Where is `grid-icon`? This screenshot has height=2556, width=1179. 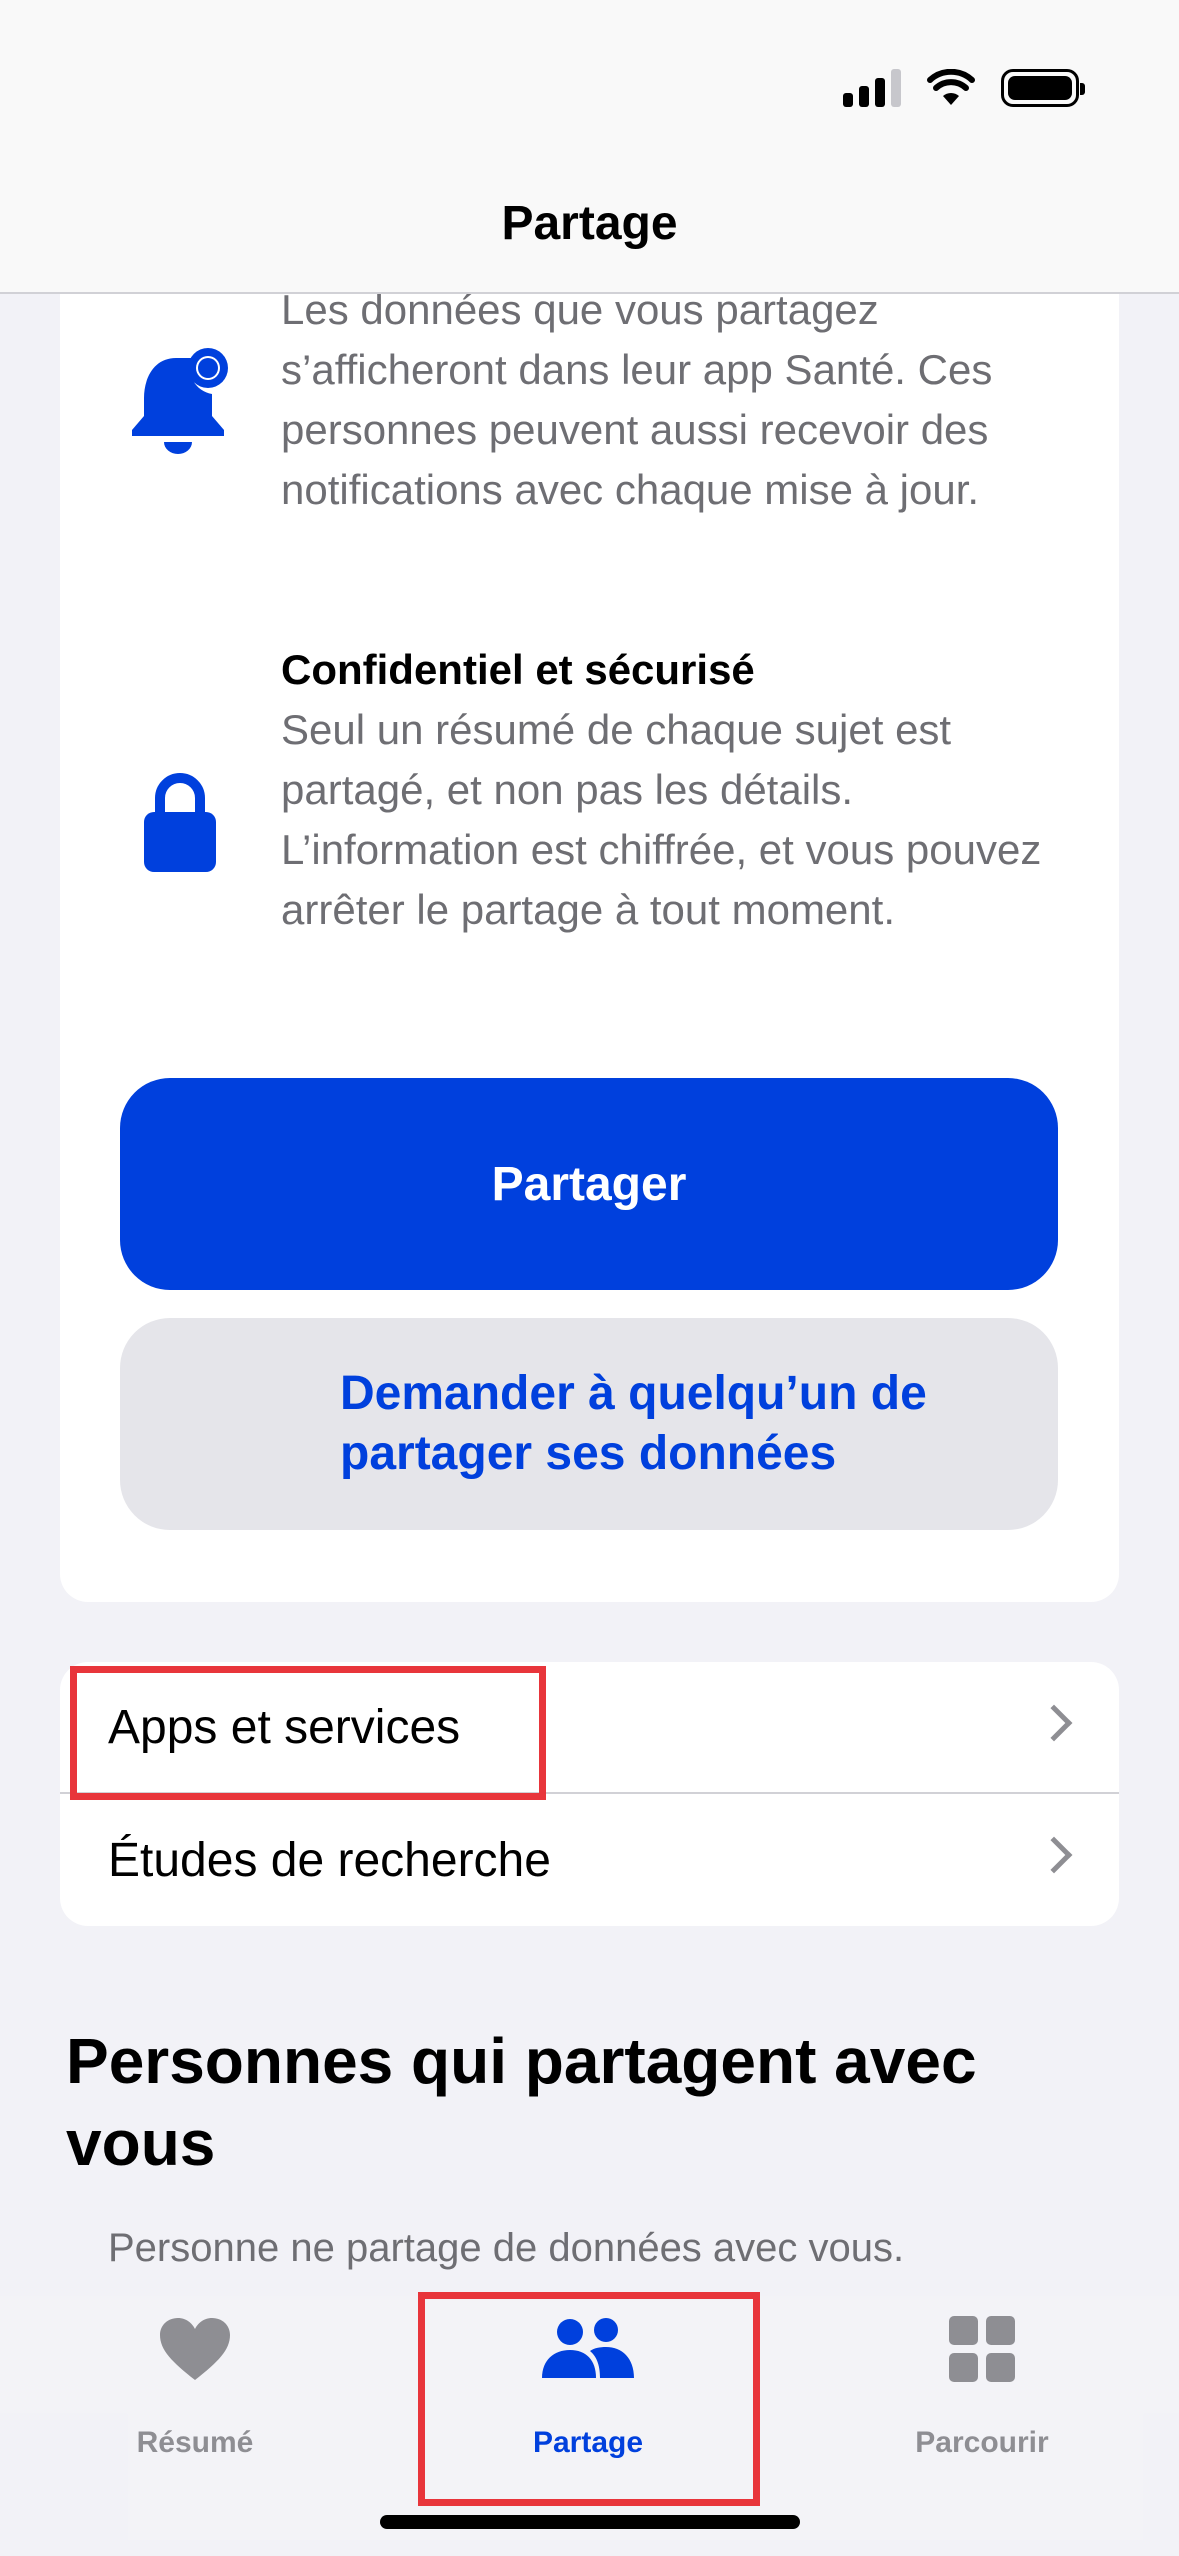 grid-icon is located at coordinates (982, 2349).